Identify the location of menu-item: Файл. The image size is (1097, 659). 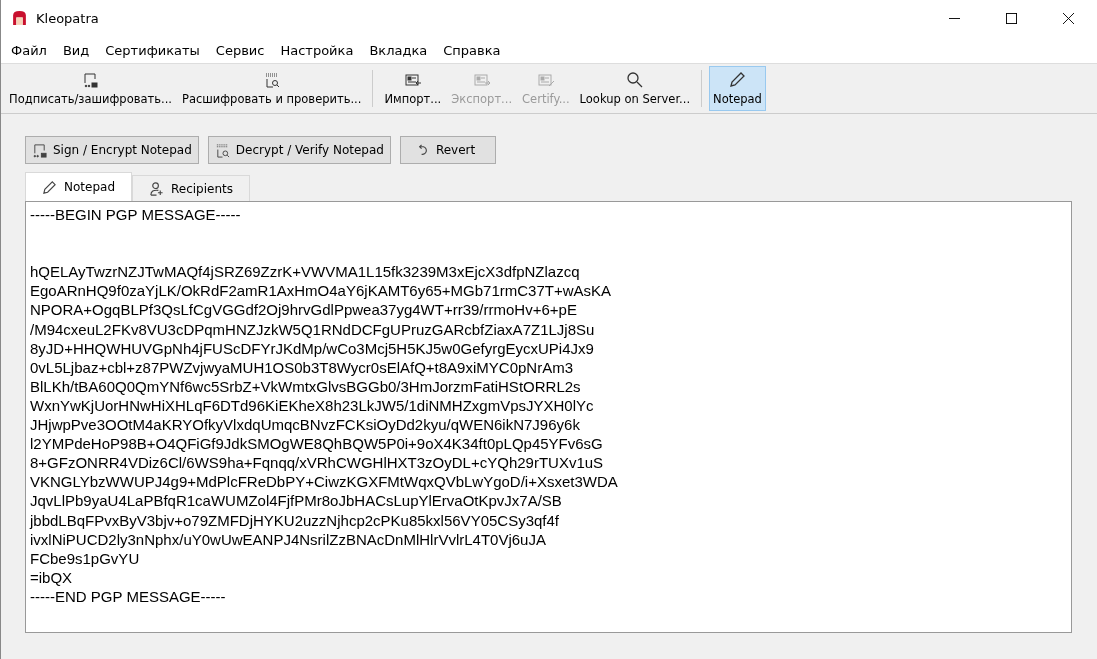
(29, 50).